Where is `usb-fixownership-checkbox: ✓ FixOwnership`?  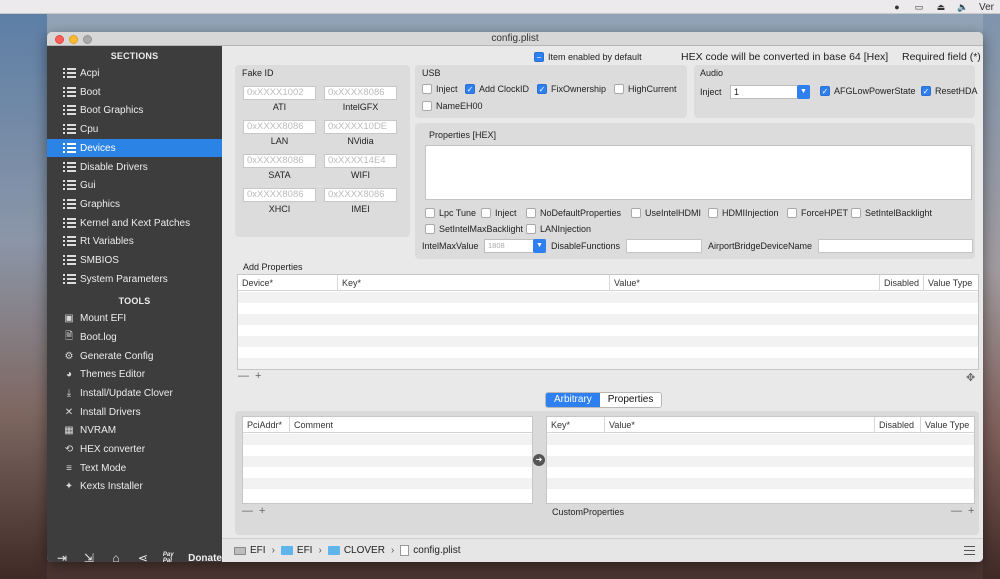 usb-fixownership-checkbox: ✓ FixOwnership is located at coordinates (571, 89).